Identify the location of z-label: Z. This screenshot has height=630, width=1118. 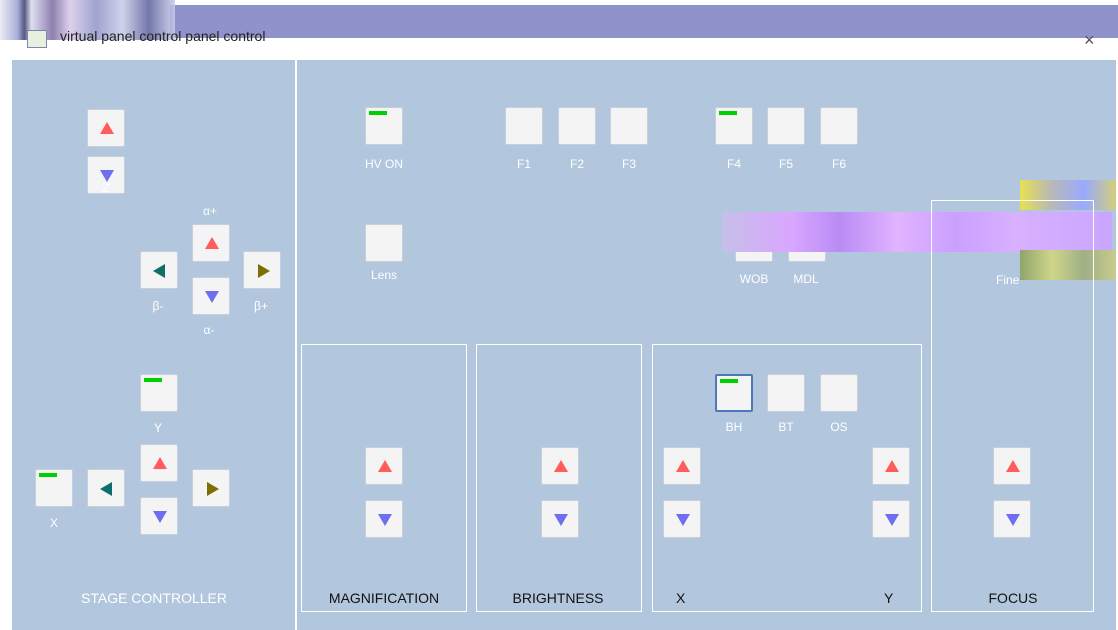
(106, 188).